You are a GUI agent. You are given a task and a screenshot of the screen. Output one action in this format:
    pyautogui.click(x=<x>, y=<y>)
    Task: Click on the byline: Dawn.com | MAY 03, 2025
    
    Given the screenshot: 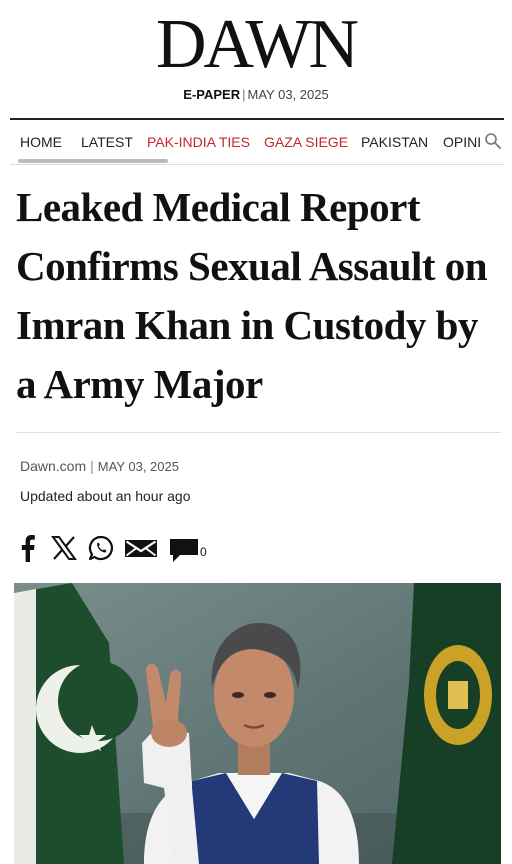 What is the action you would take?
    pyautogui.click(x=99, y=466)
    